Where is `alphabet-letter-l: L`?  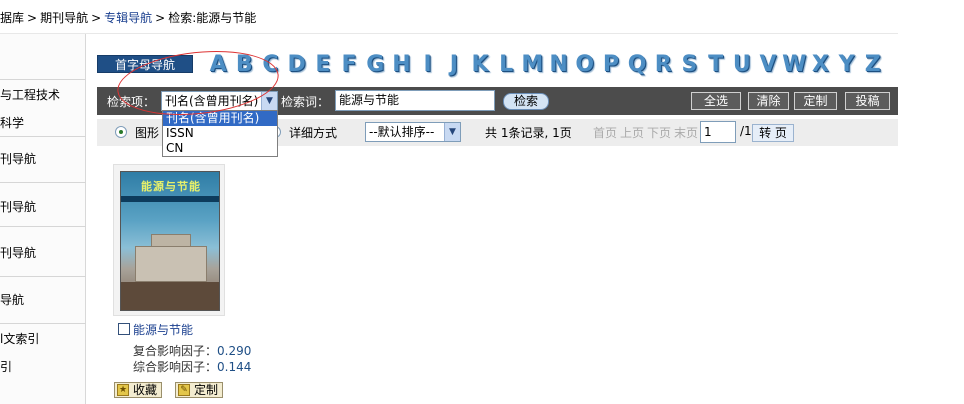
alphabet-letter-l: L is located at coordinates (506, 65).